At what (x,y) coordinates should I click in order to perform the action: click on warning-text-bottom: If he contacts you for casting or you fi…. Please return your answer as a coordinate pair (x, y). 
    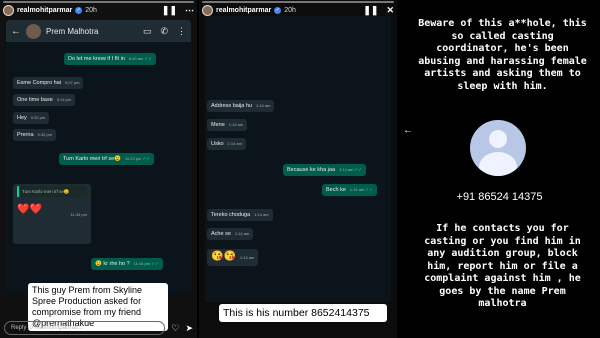
    Looking at the image, I should click on (502, 266).